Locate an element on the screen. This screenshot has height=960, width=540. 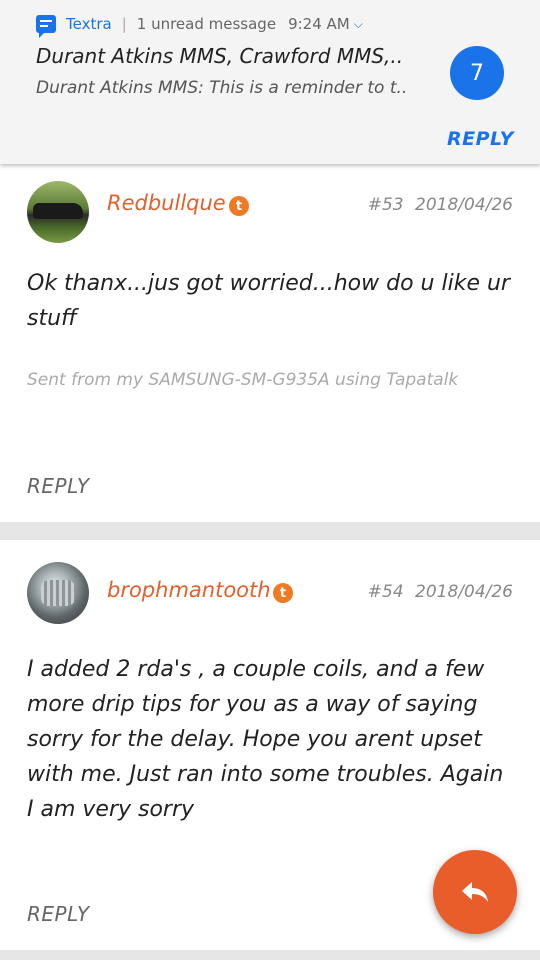
reply-icon is located at coordinates (475, 892).